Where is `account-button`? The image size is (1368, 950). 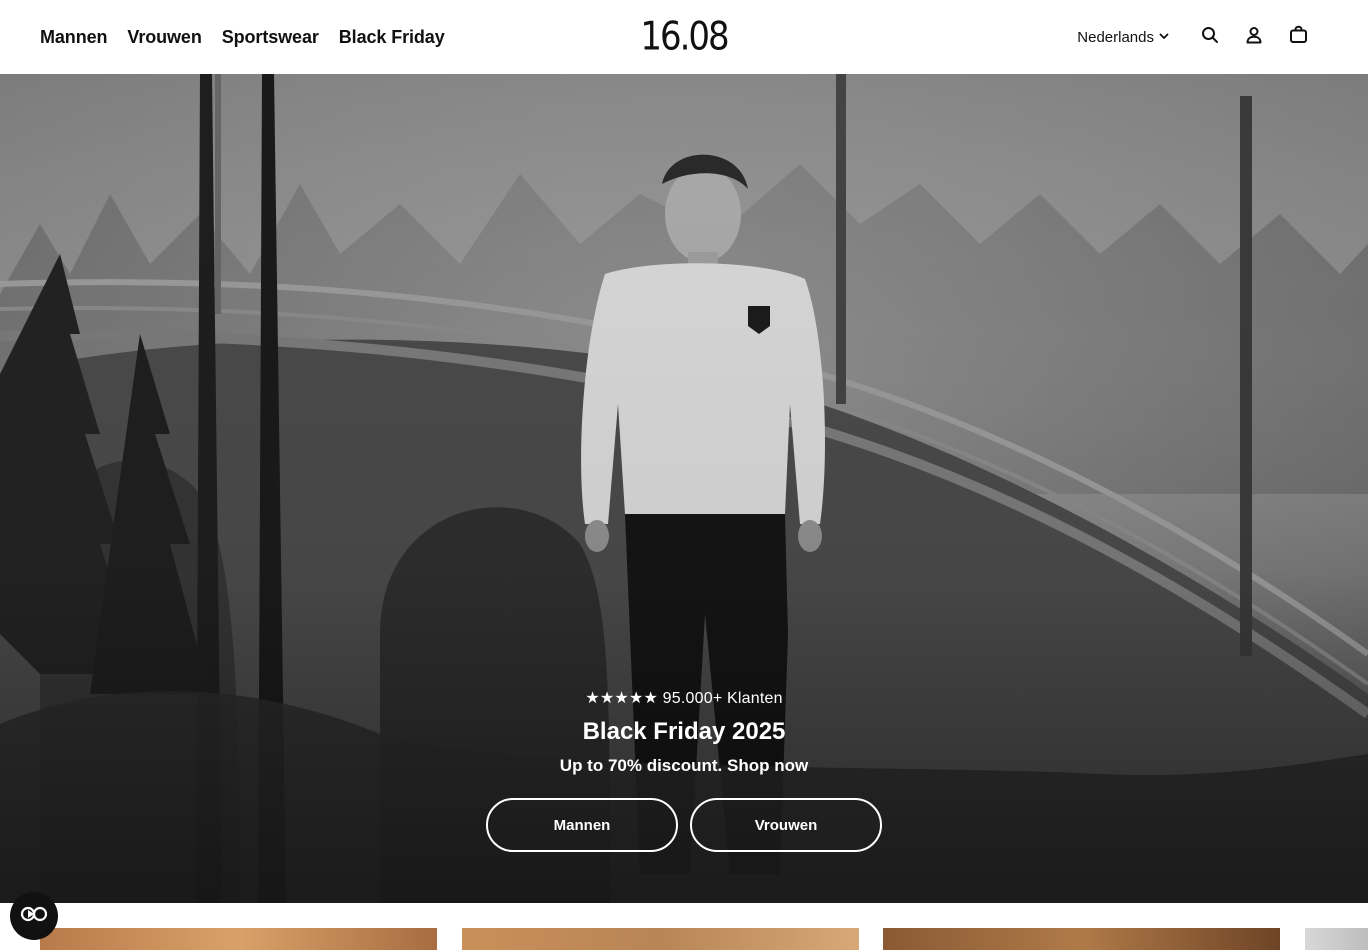 account-button is located at coordinates (1254, 37).